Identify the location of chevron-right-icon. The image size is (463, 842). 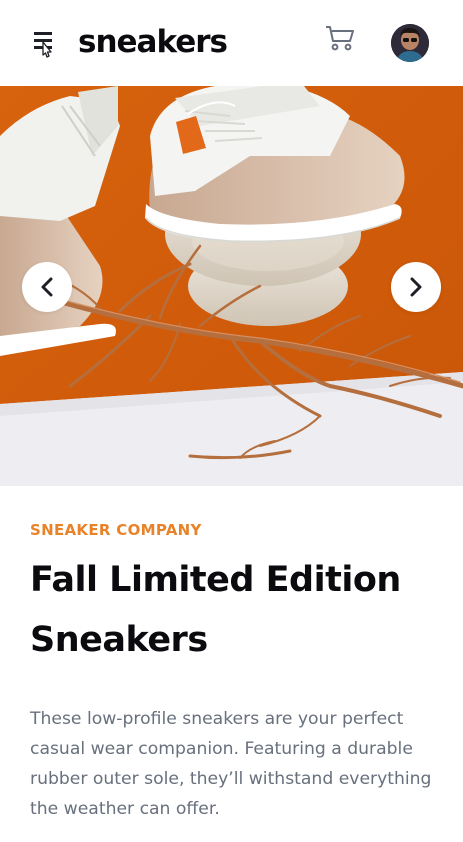
(416, 287).